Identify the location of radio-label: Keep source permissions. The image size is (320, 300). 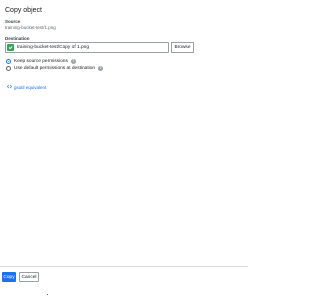
(41, 61).